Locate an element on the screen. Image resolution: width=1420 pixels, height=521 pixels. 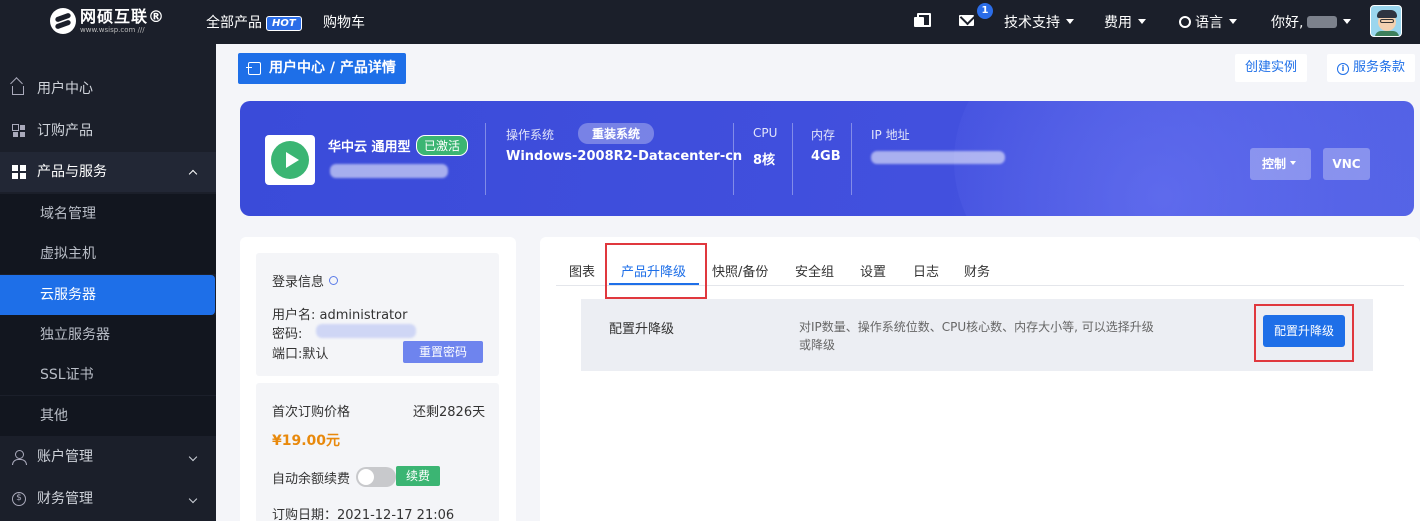
username-row: 用户名: administrator is located at coordinates (339, 313).